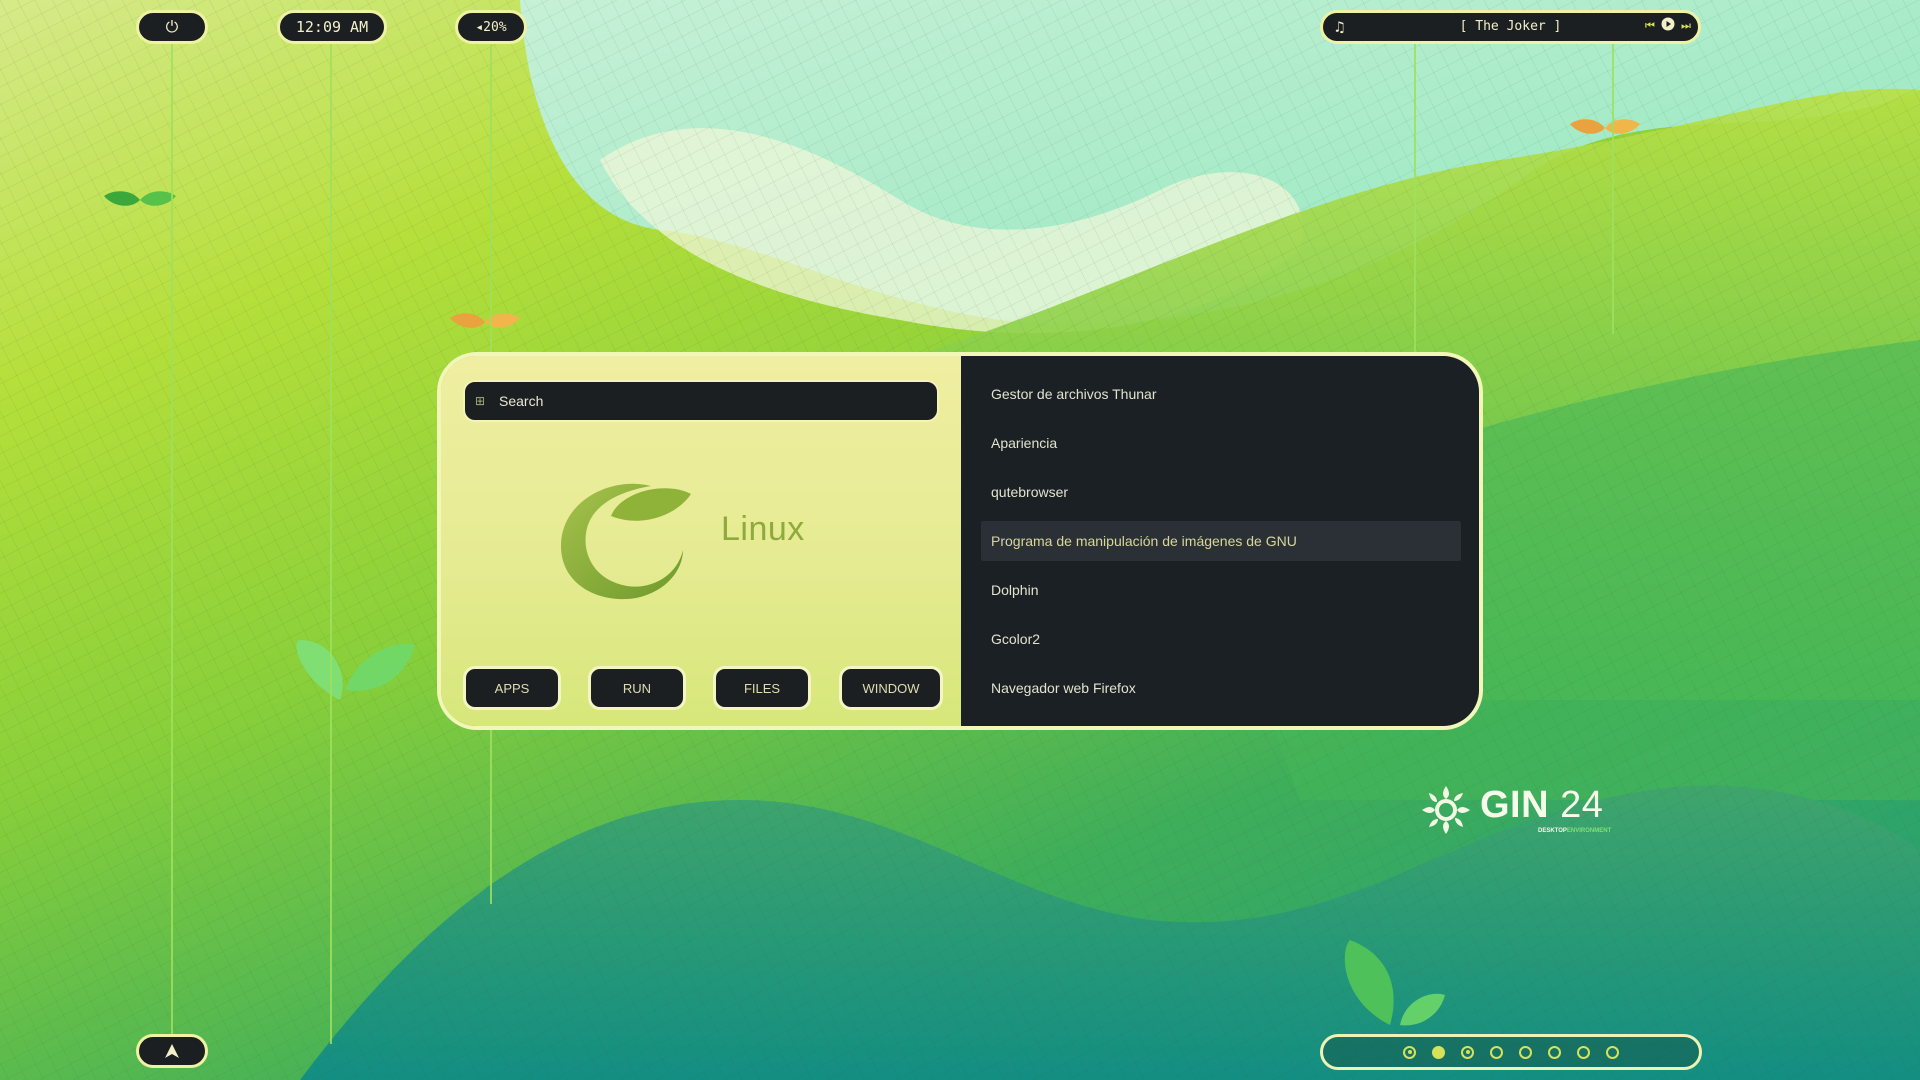  What do you see at coordinates (1221, 443) in the screenshot?
I see `result-item: Apariencia` at bounding box center [1221, 443].